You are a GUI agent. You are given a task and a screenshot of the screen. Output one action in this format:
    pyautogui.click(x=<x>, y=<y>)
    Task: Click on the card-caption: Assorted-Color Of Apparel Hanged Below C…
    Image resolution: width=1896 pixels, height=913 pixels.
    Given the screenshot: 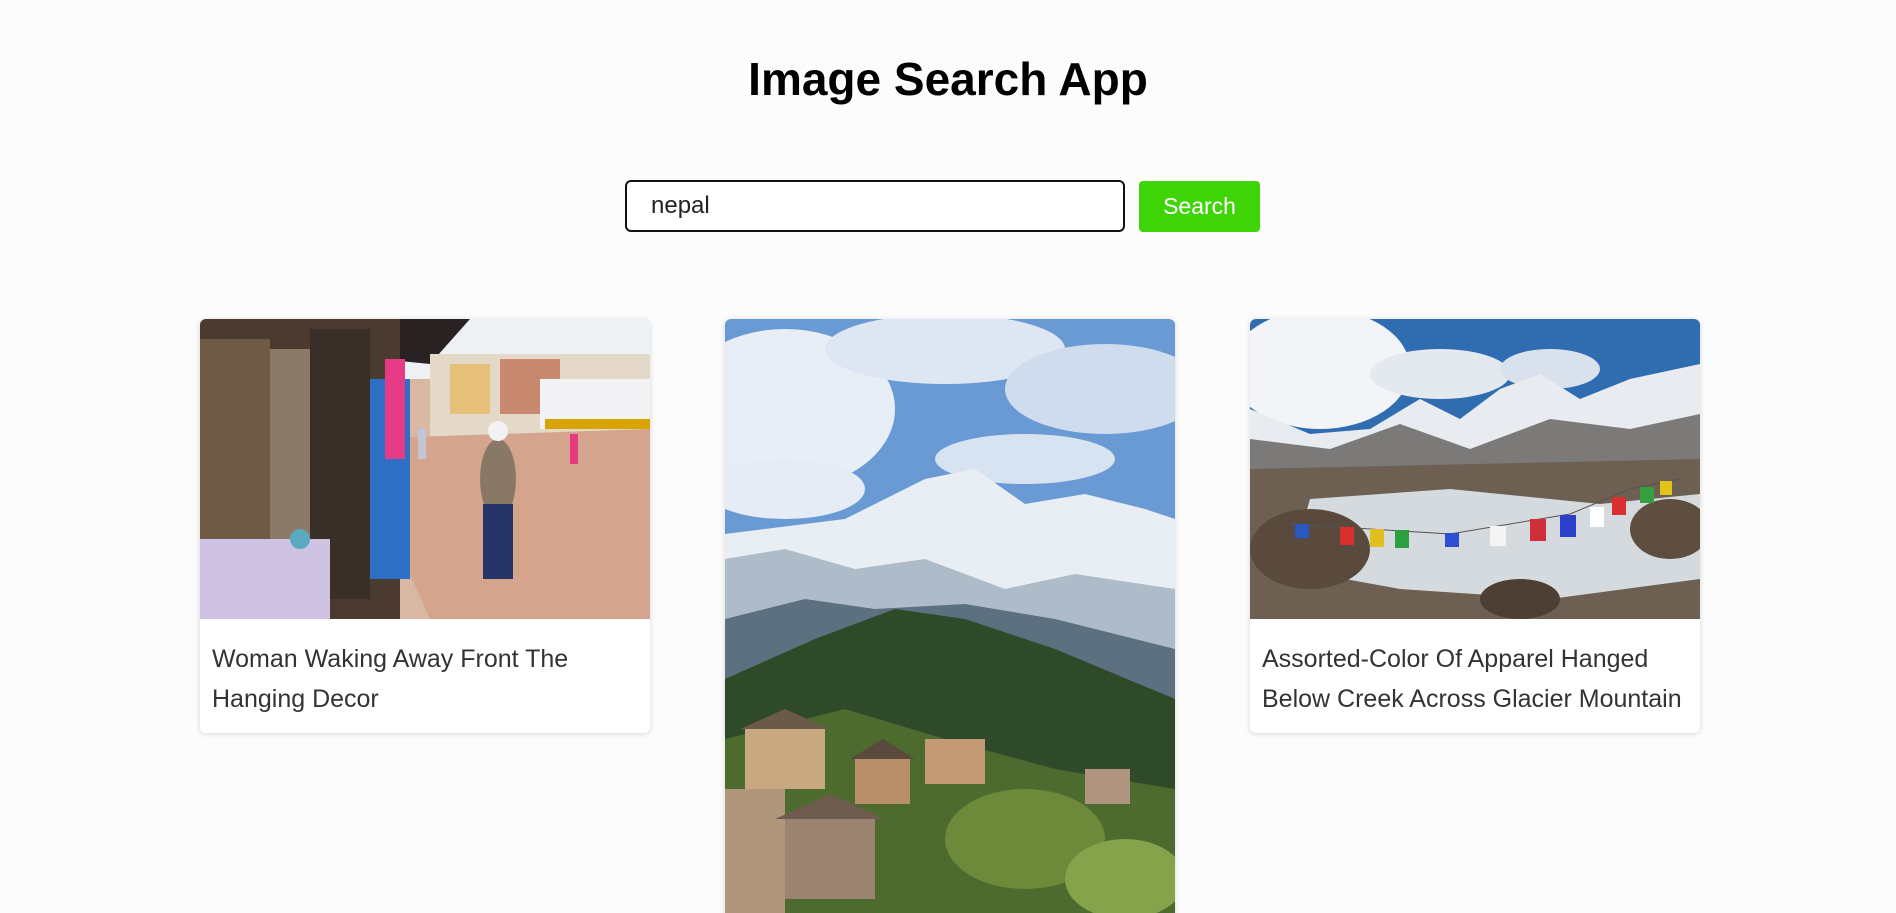 What is the action you would take?
    pyautogui.click(x=1472, y=679)
    